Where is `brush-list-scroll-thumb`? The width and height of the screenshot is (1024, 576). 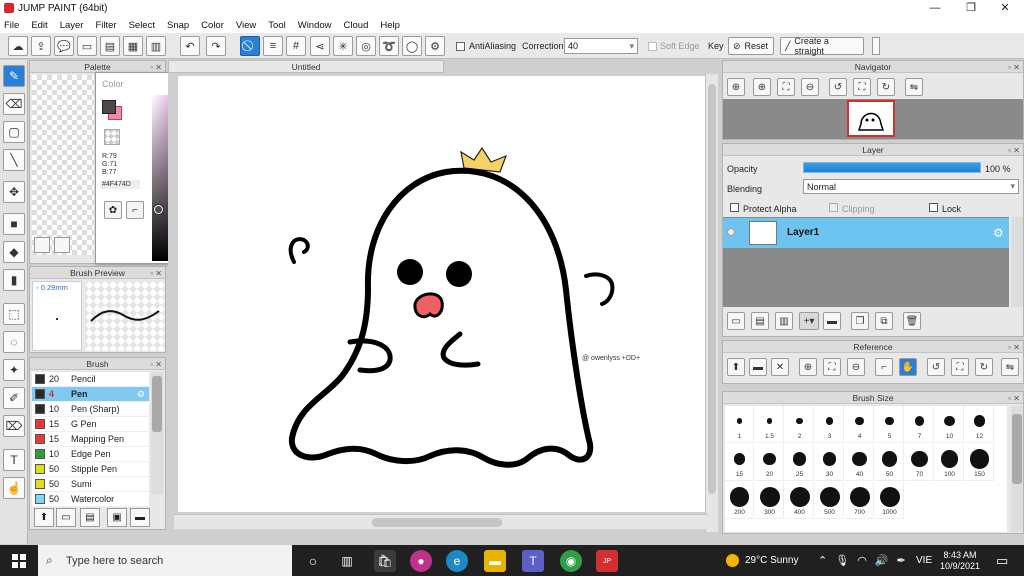 brush-list-scroll-thumb is located at coordinates (157, 404).